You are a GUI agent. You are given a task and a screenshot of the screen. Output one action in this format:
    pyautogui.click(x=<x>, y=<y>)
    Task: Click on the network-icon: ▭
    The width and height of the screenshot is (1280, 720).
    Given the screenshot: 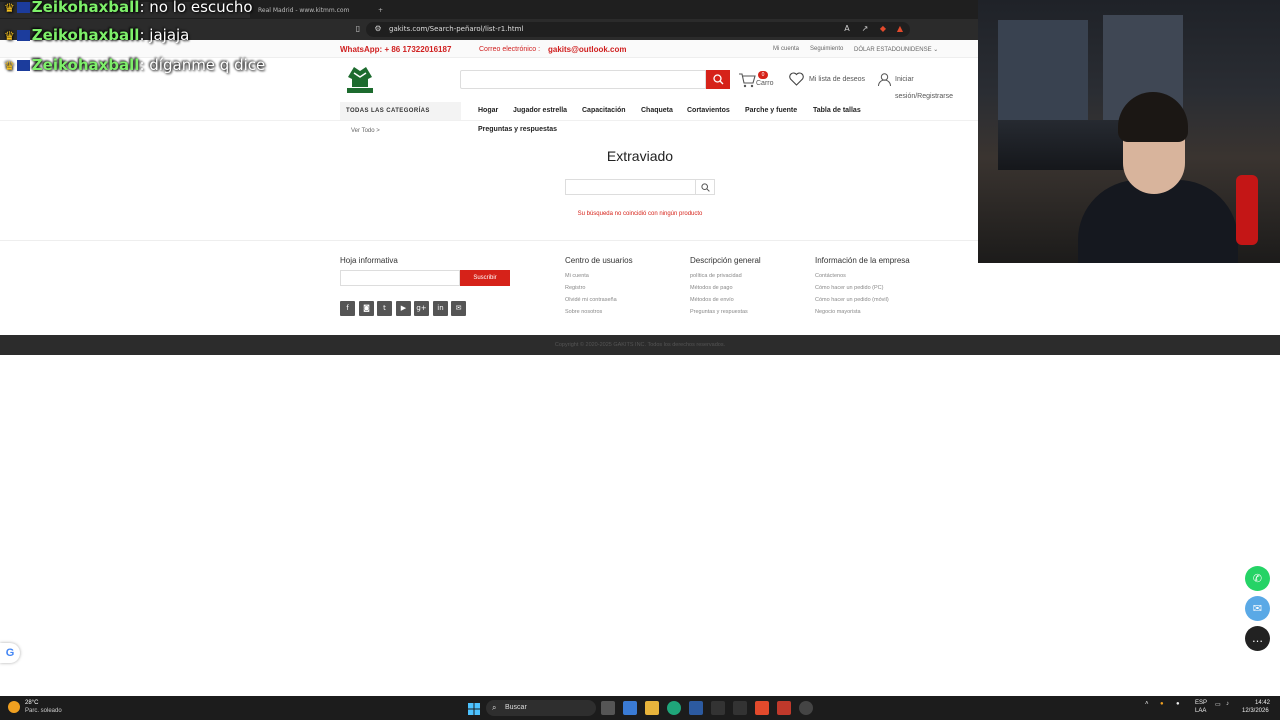 What is the action you would take?
    pyautogui.click(x=1218, y=704)
    